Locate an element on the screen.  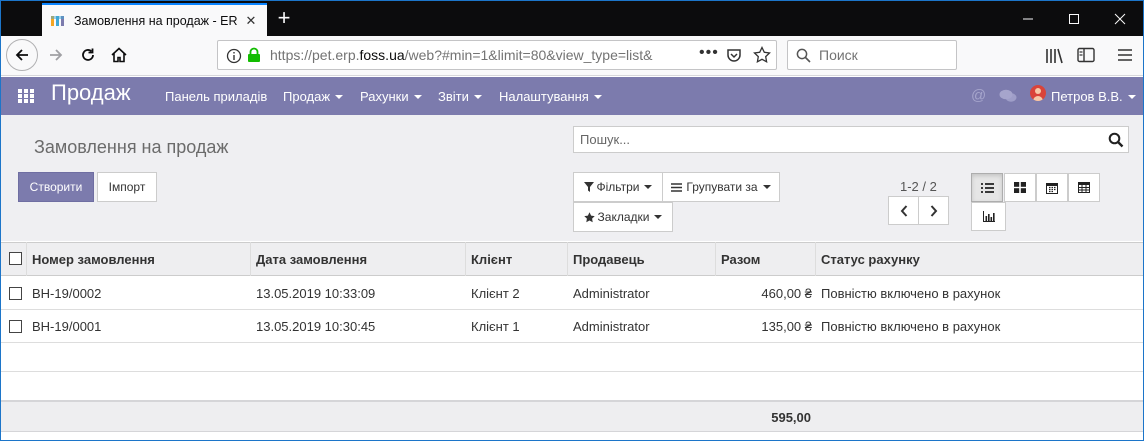
menu-sales: Продаж is located at coordinates (313, 96).